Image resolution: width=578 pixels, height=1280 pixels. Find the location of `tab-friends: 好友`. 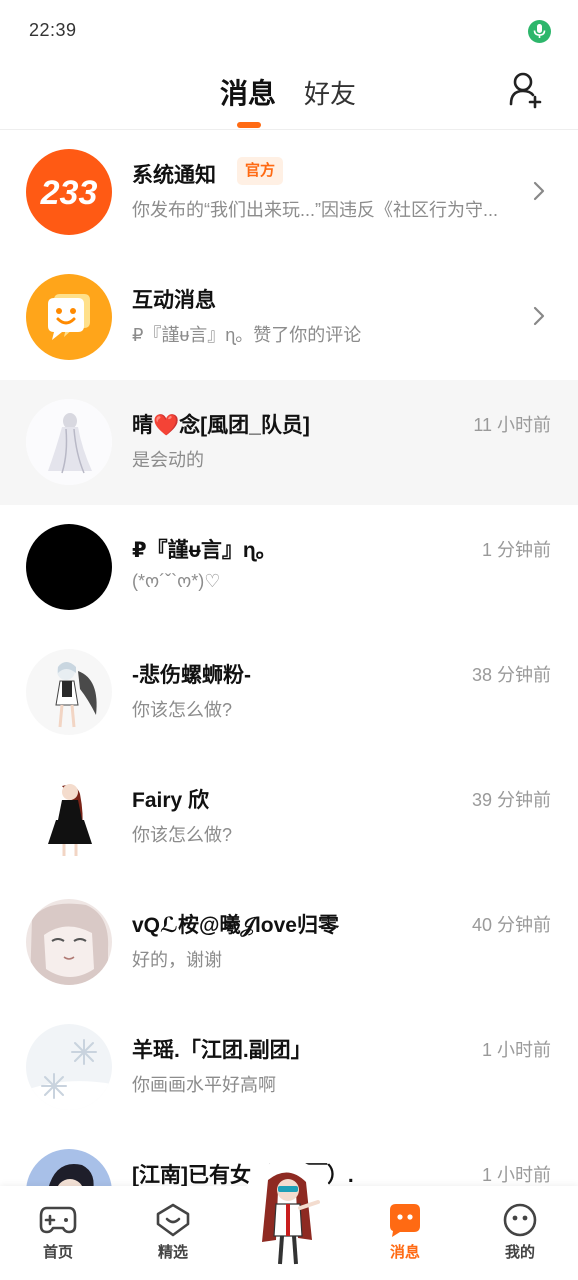

tab-friends: 好友 is located at coordinates (330, 92).